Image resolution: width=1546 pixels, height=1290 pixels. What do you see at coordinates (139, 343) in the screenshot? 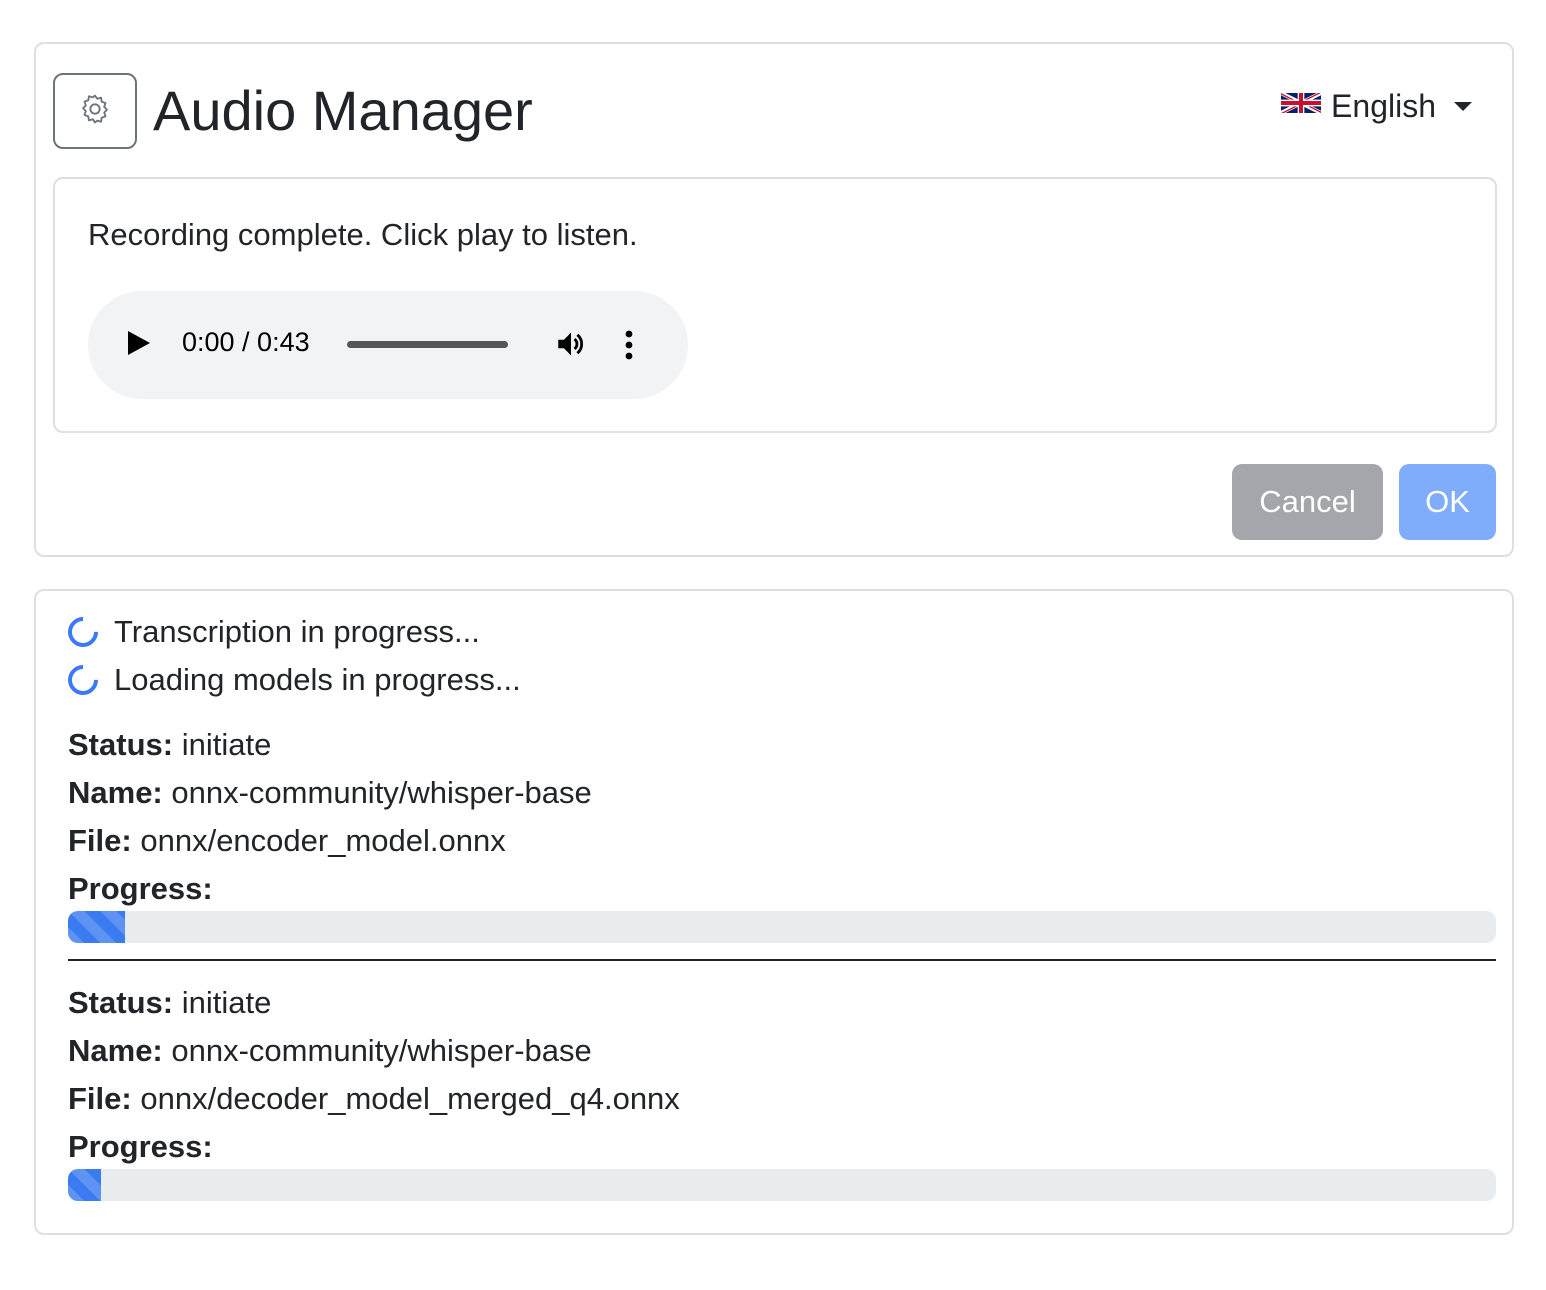
I see `play-icon` at bounding box center [139, 343].